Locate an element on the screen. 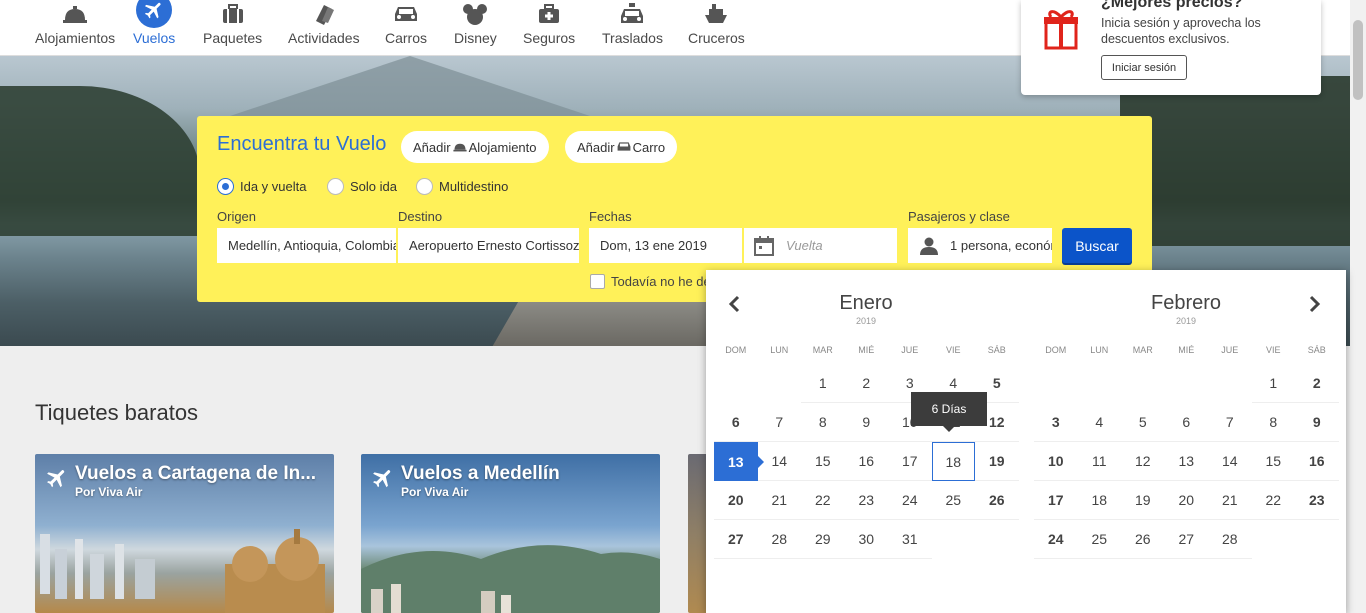  deal-card-cartagena: Vuelos a Cartagena de In... Por Viva Air is located at coordinates (184, 533).